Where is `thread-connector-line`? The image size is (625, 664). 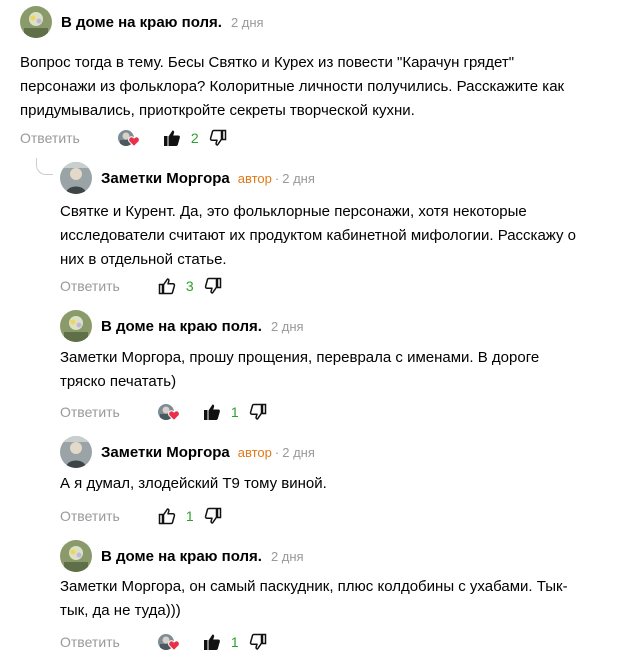
thread-connector-line is located at coordinates (44, 166).